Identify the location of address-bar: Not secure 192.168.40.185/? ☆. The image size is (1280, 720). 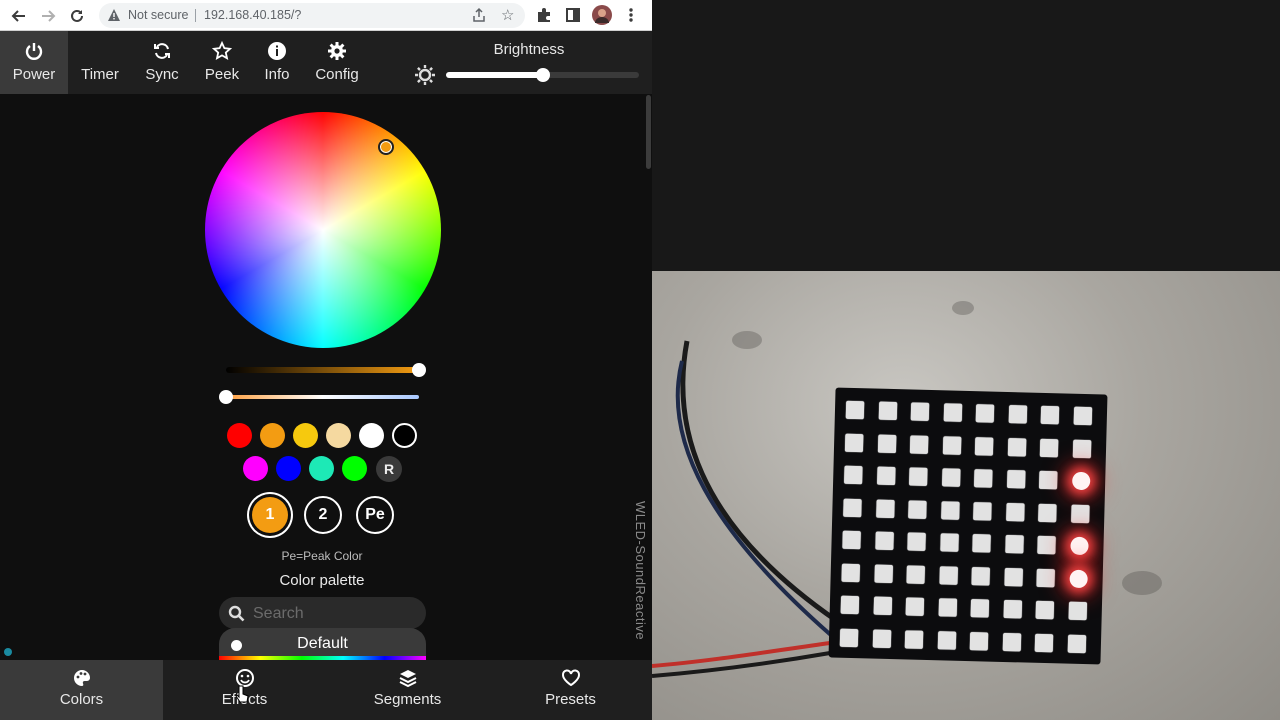
(312, 15).